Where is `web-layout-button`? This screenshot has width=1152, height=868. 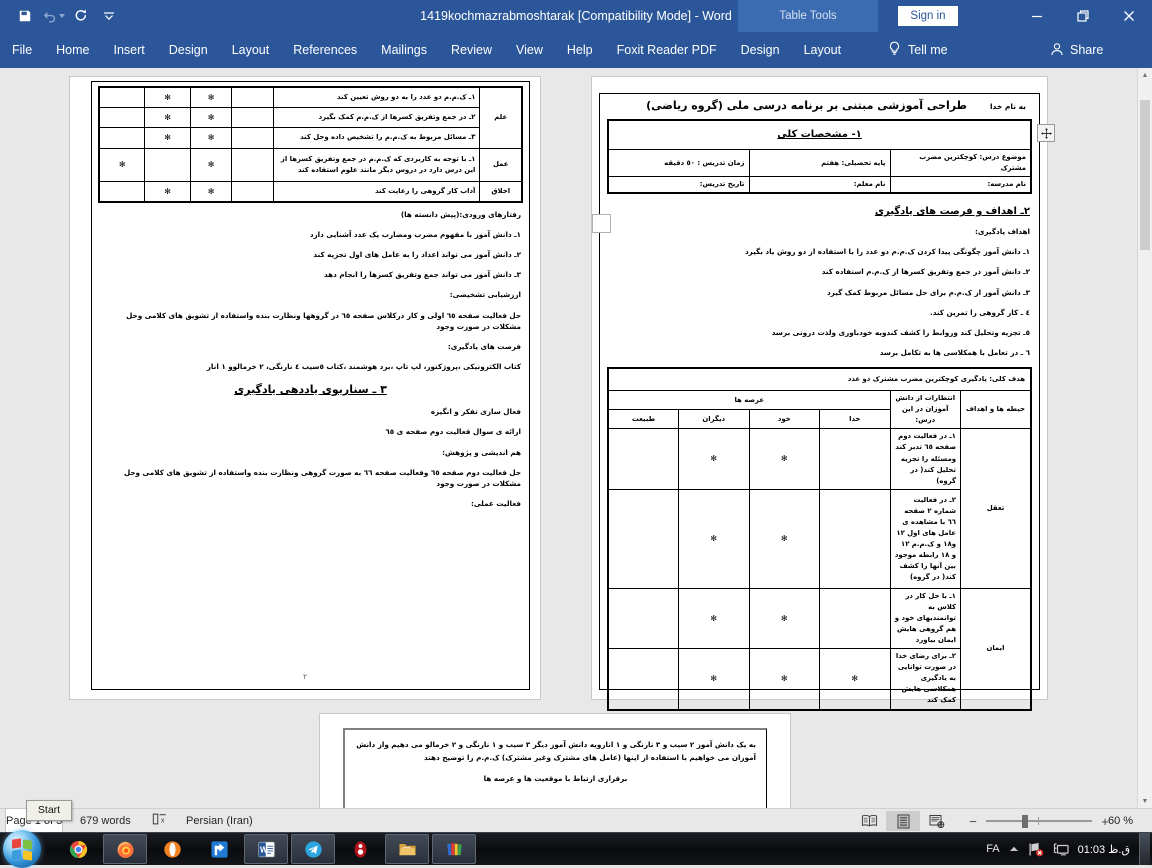
web-layout-button is located at coordinates (937, 821).